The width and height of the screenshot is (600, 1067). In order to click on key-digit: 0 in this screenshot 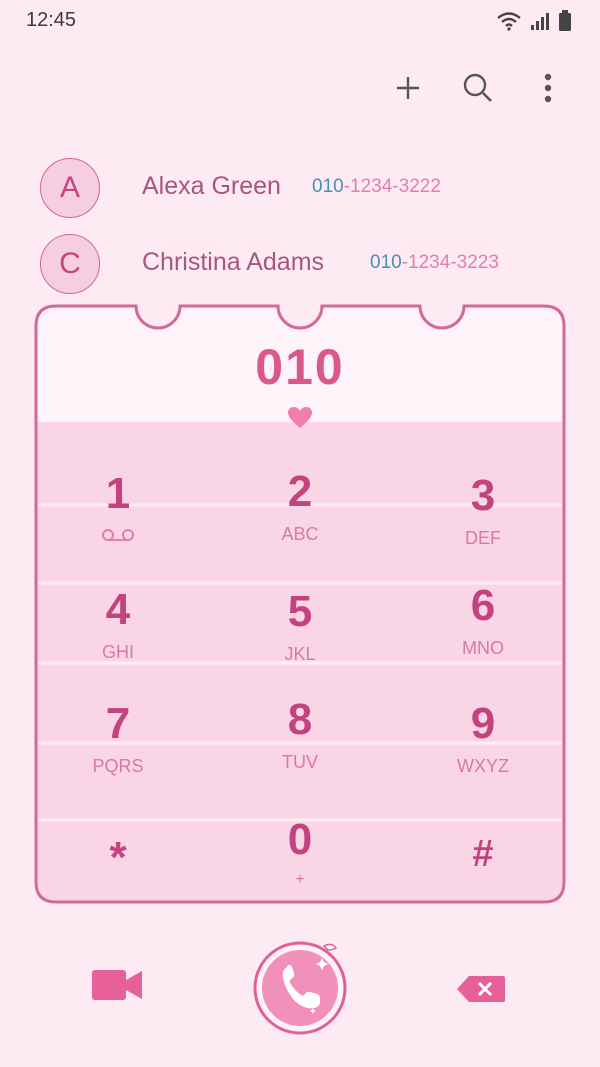, I will do `click(300, 839)`.